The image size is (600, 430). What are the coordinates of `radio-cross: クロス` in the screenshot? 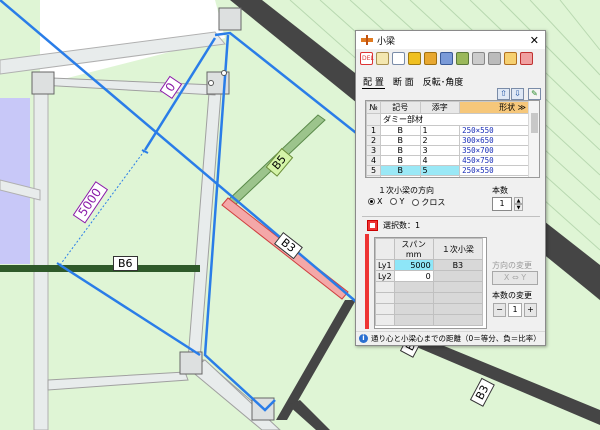 It's located at (428, 202).